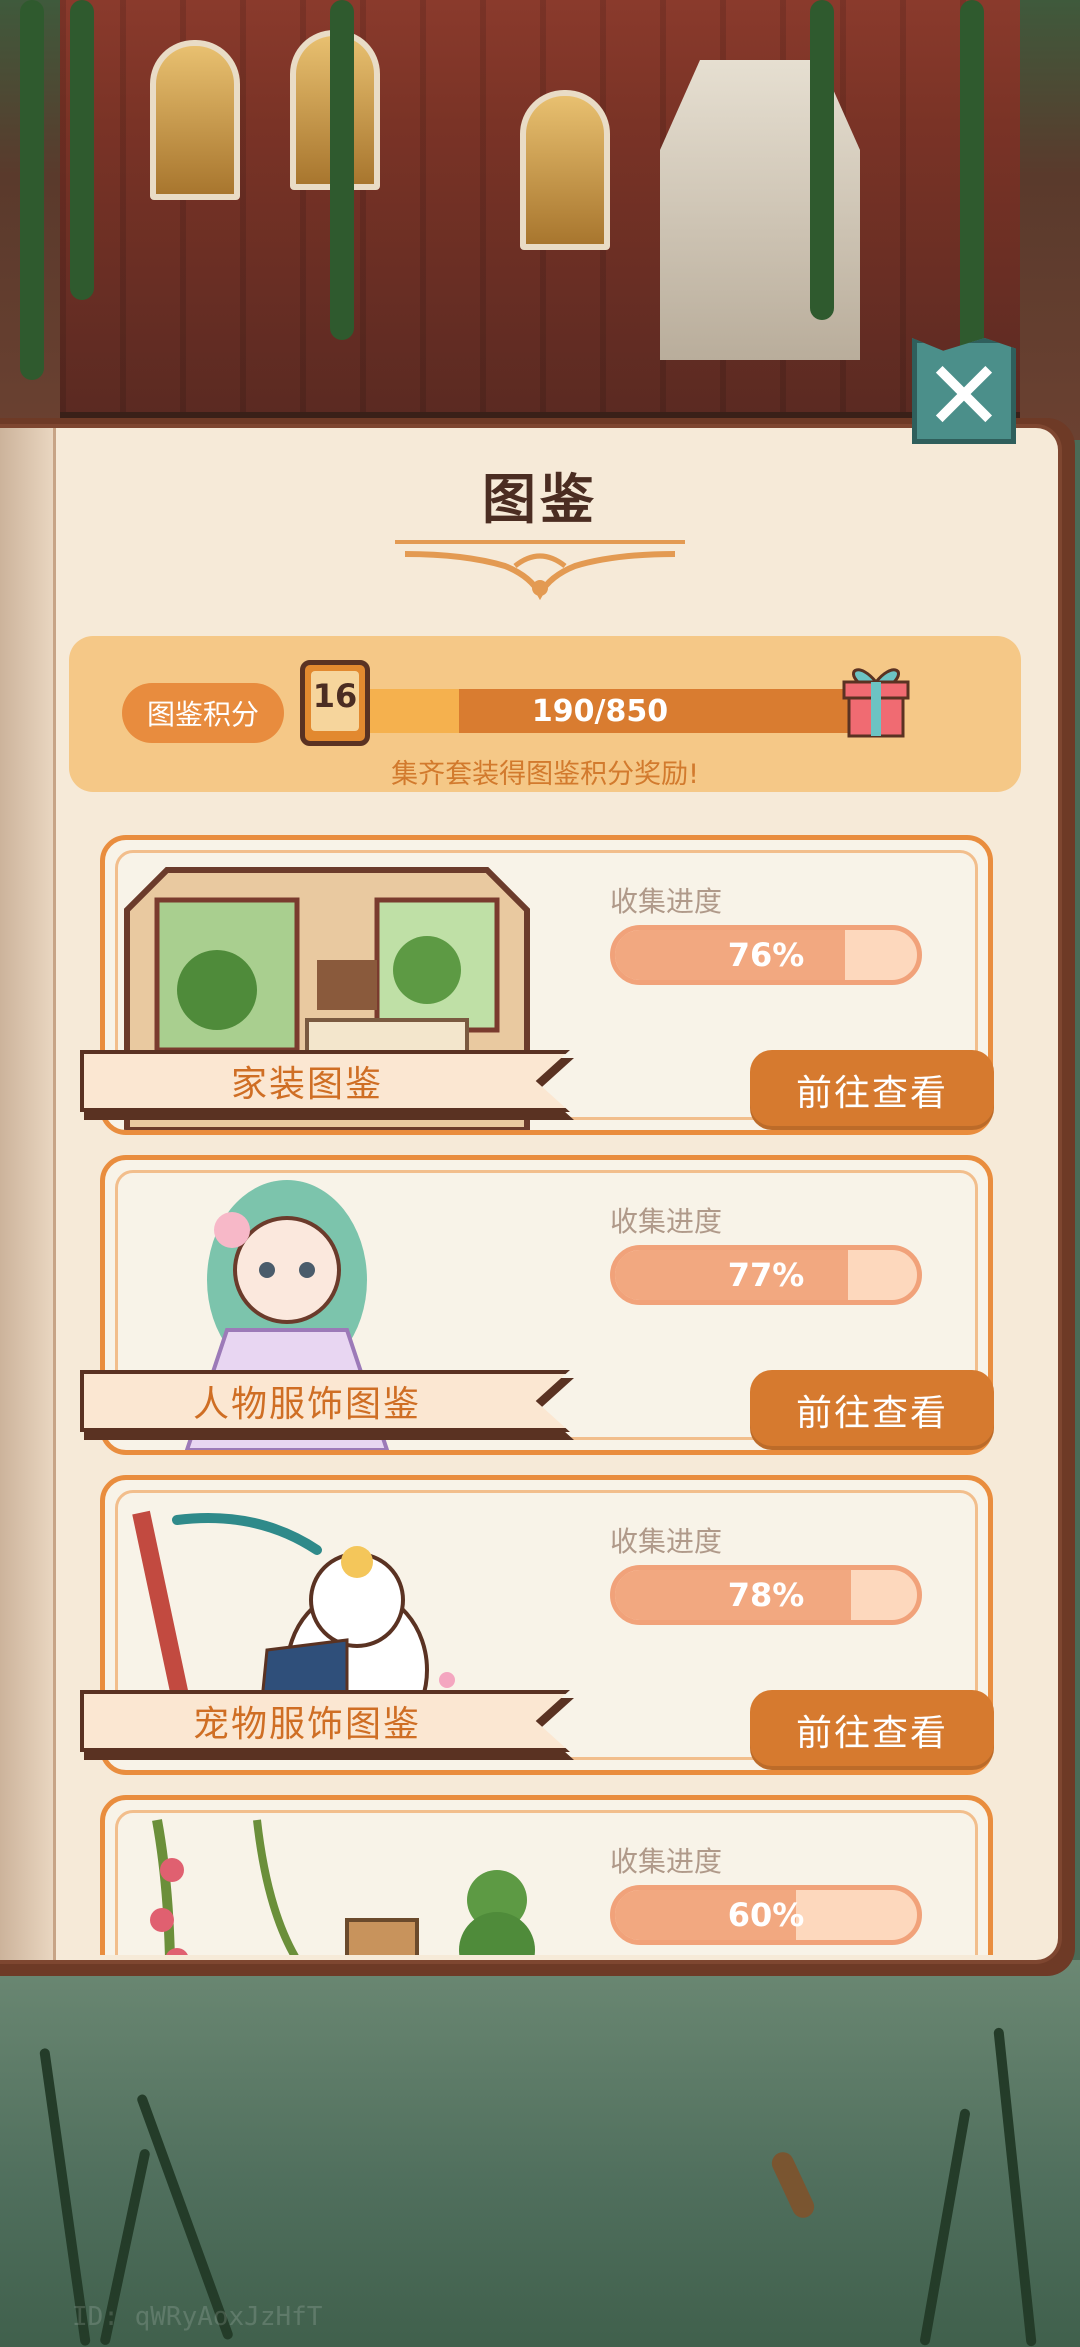 The height and width of the screenshot is (2347, 1080). I want to click on progress-percent: 76%, so click(766, 955).